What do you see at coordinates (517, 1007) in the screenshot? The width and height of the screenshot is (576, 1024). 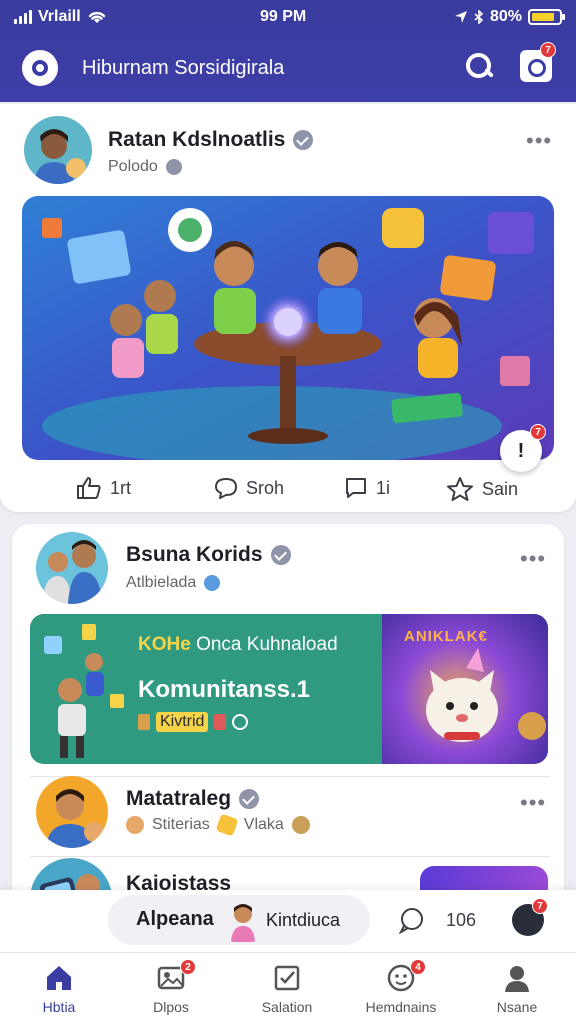 I see `tab-label: Nsane` at bounding box center [517, 1007].